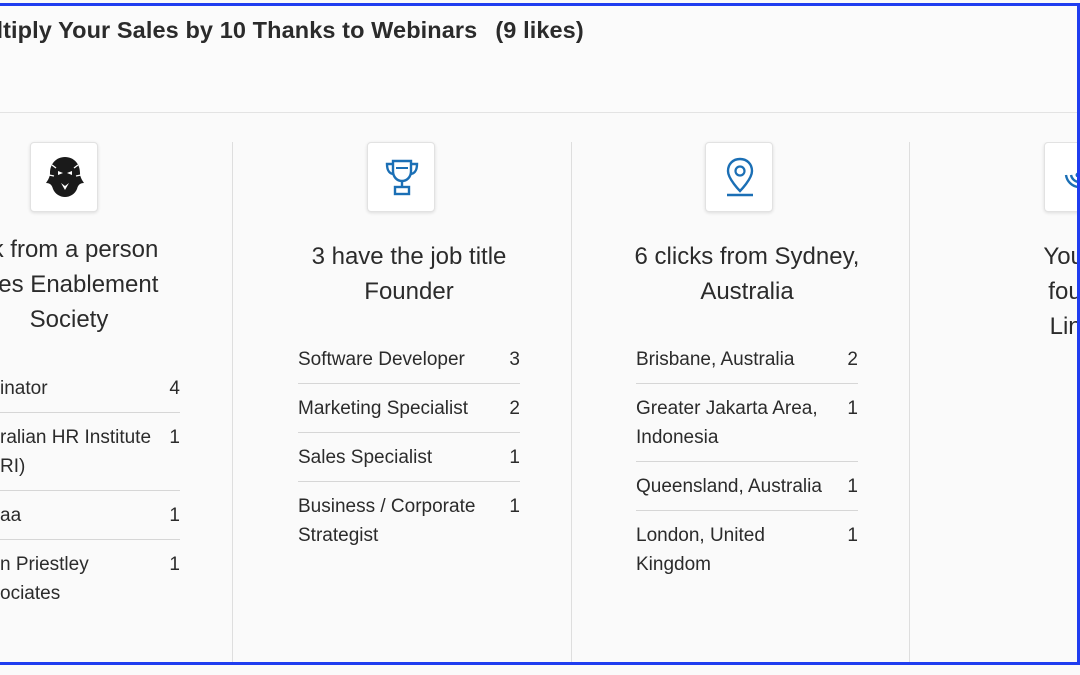  What do you see at coordinates (11, 515) in the screenshot?
I see `item-label: aa` at bounding box center [11, 515].